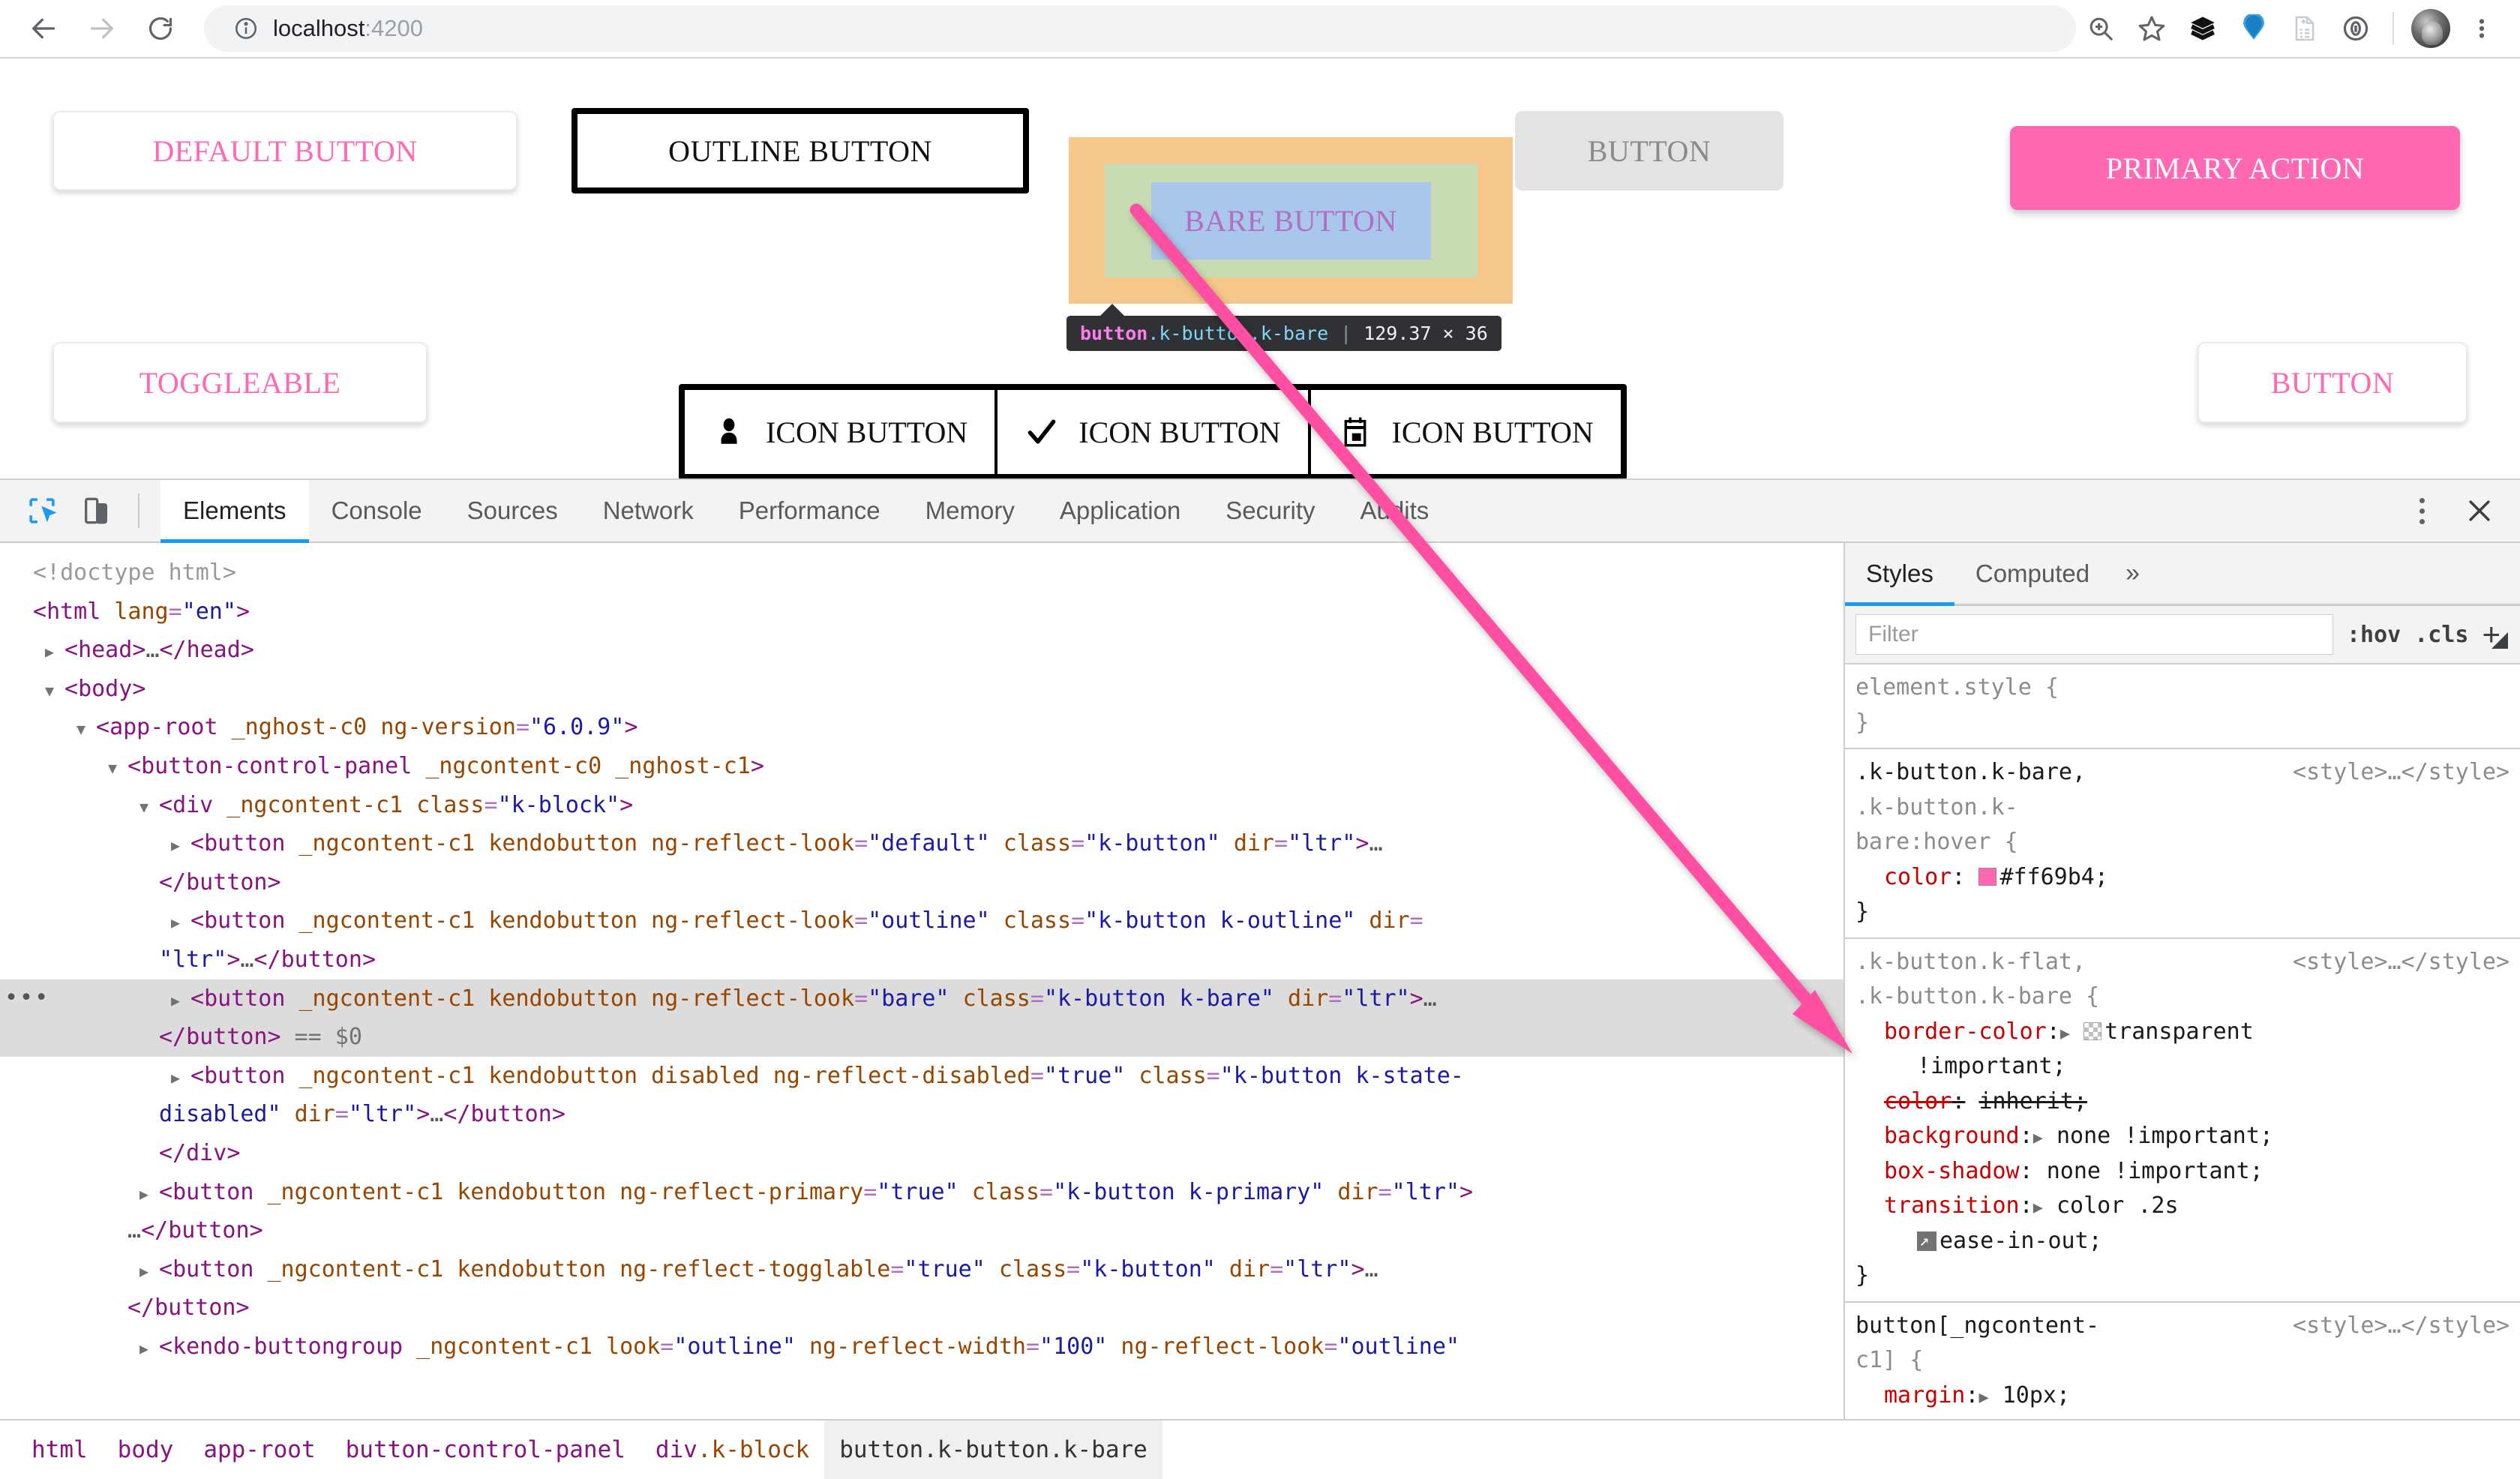 The image size is (2520, 1479). Describe the element at coordinates (2235, 168) in the screenshot. I see `primary-action-button: PRIMARY ACTION` at that location.